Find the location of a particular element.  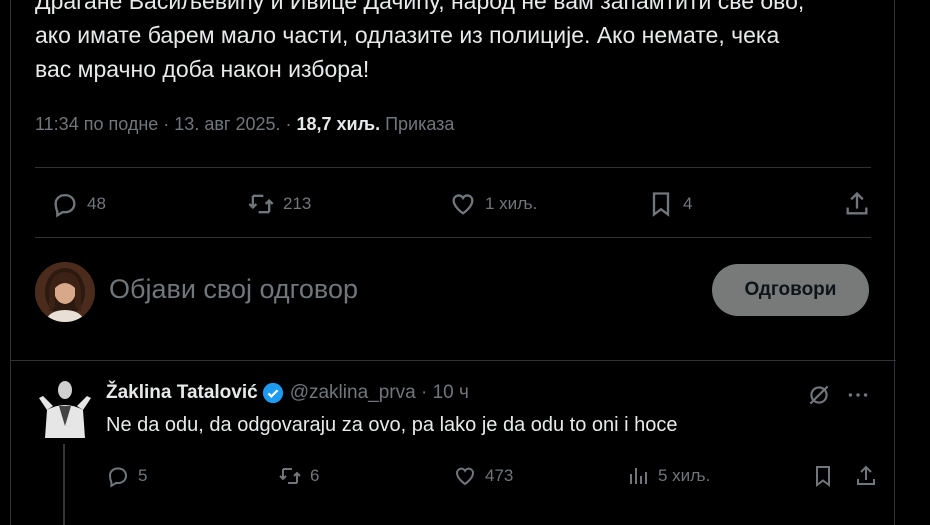

views-label: Приказа is located at coordinates (420, 124).